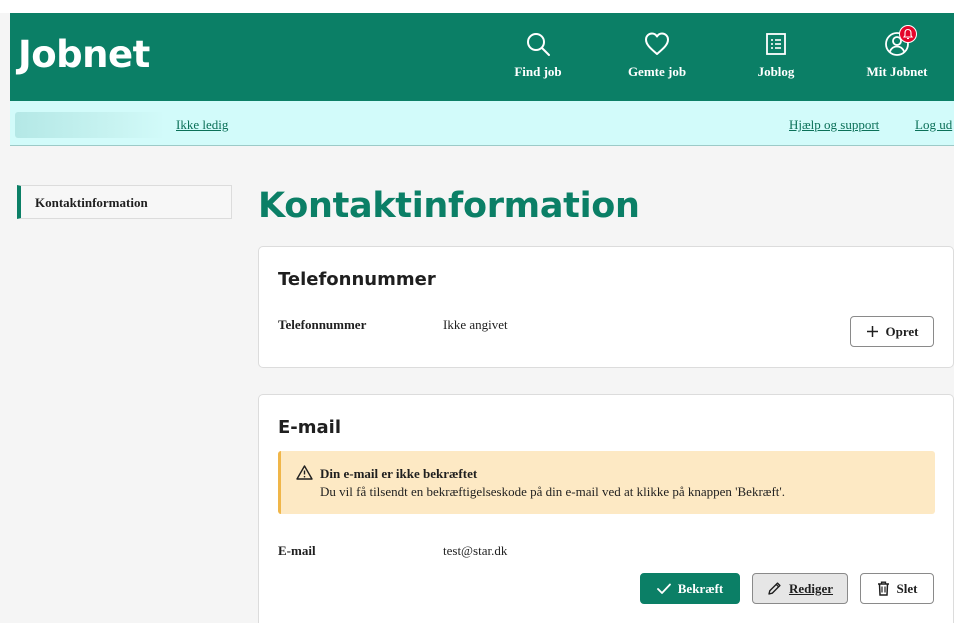 This screenshot has width=954, height=623. What do you see at coordinates (657, 61) in the screenshot?
I see `nav-gemte-job: Gemte job` at bounding box center [657, 61].